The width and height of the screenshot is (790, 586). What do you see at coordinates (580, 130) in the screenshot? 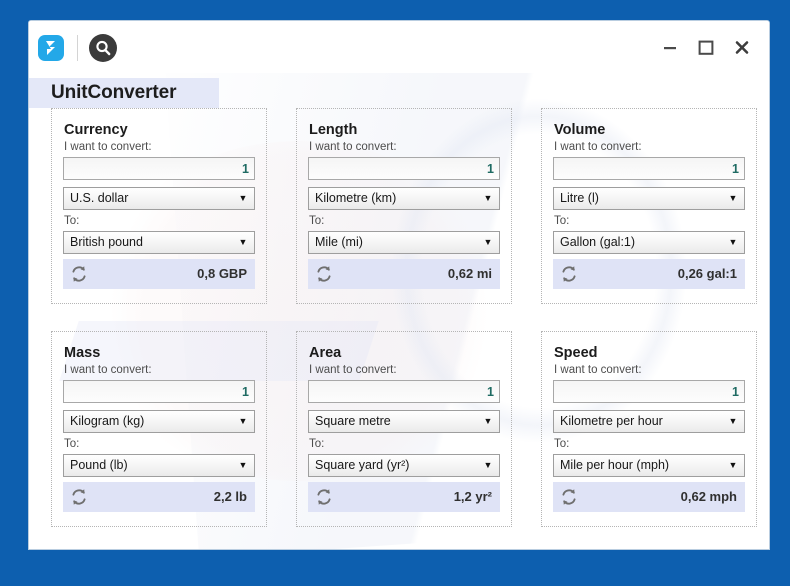
I see `panel-title: Volume` at bounding box center [580, 130].